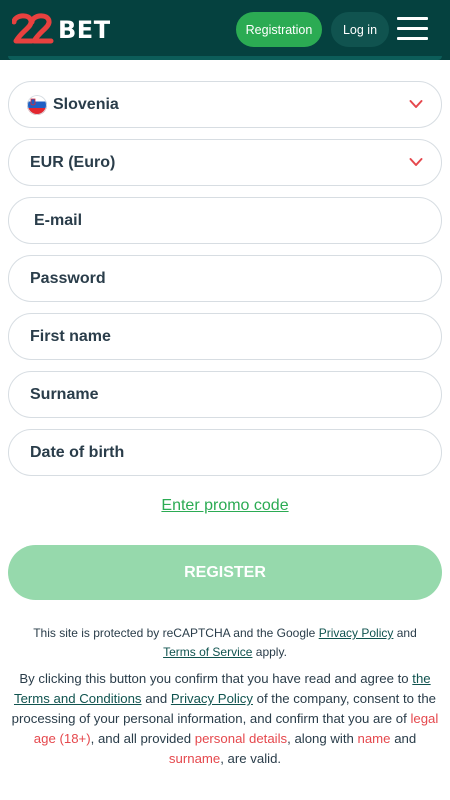  What do you see at coordinates (225, 30) in the screenshot?
I see `top-header: BET Registration Log in` at bounding box center [225, 30].